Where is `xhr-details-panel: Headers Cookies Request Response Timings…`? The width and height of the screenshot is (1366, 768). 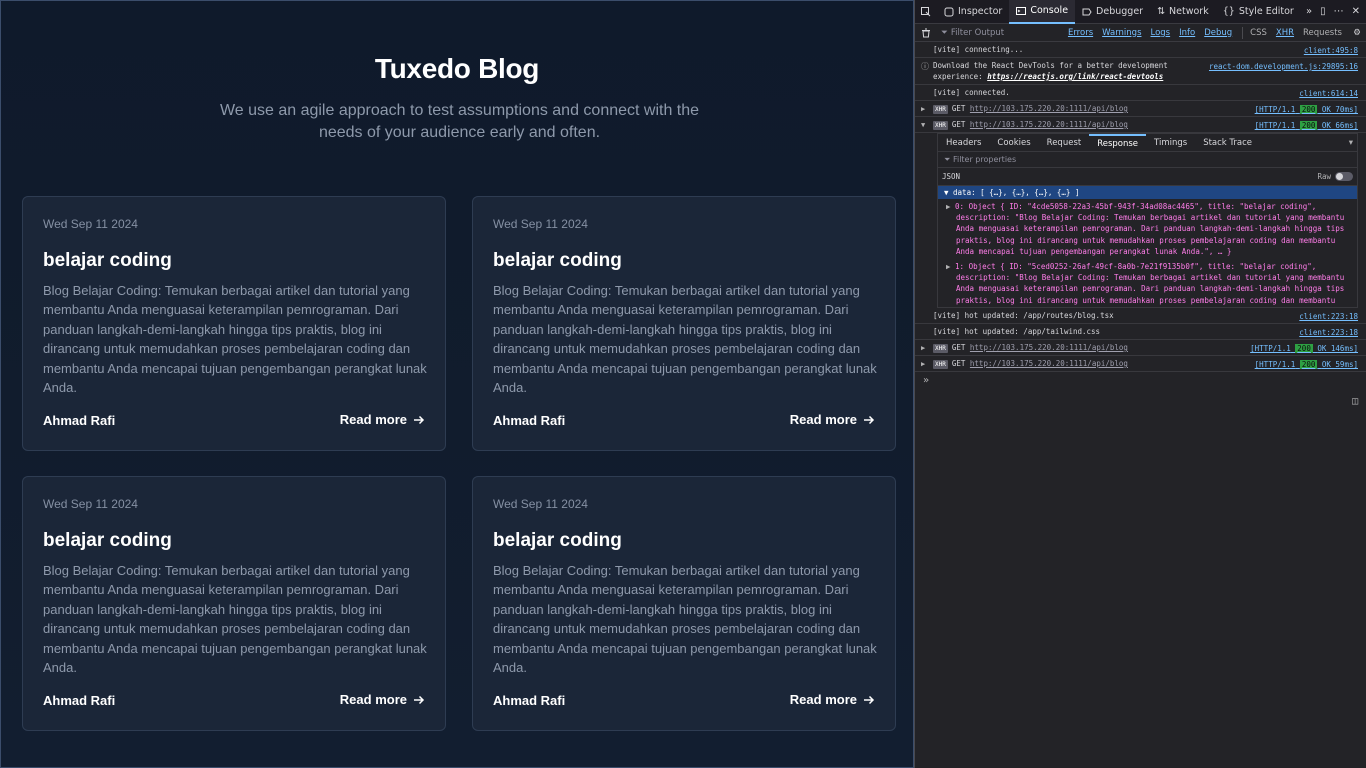 xhr-details-panel: Headers Cookies Request Response Timings… is located at coordinates (1147, 221).